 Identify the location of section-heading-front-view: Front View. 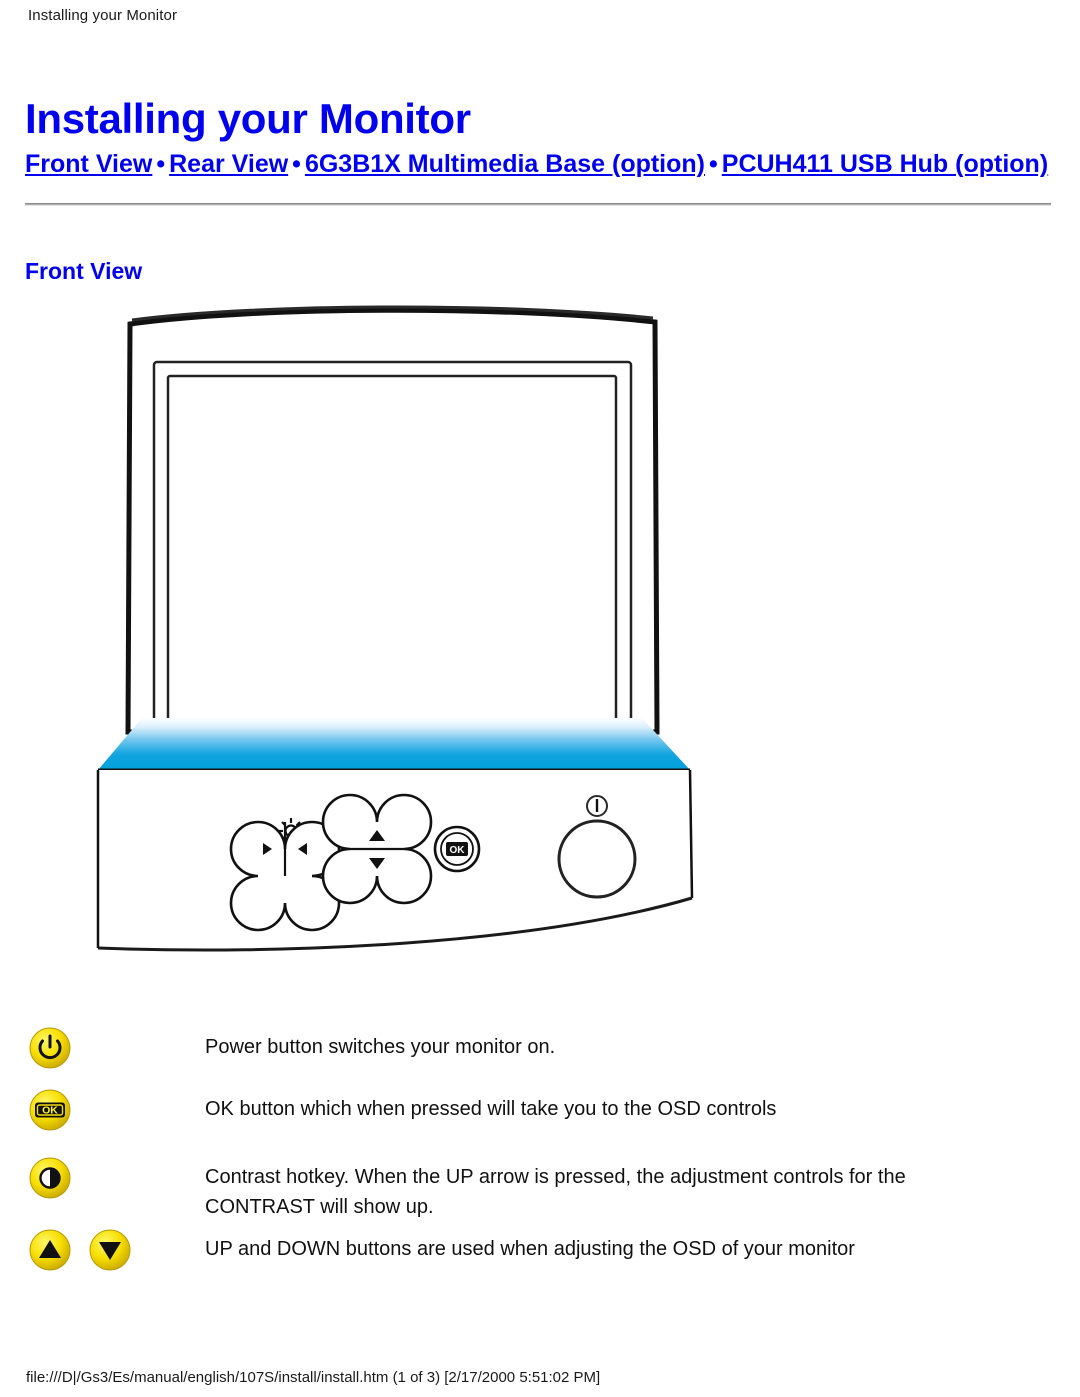
(84, 271).